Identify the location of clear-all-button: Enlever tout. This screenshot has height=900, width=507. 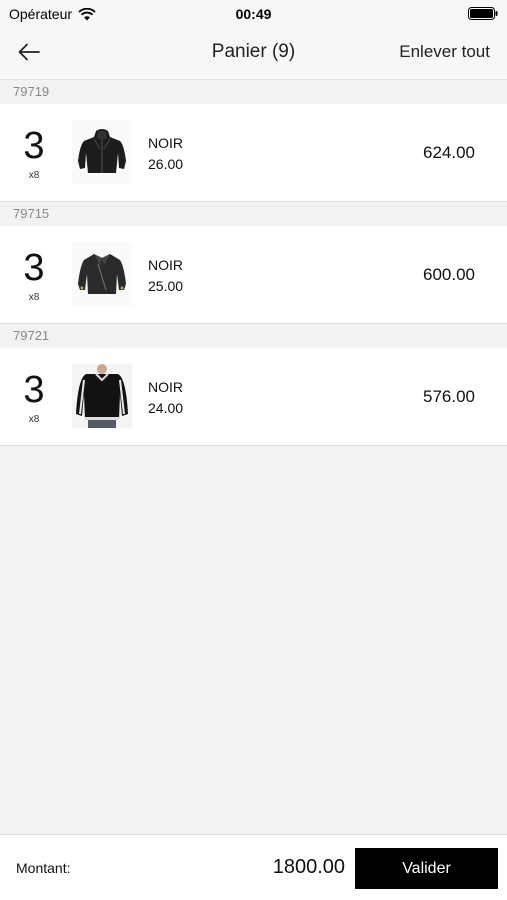
(444, 52).